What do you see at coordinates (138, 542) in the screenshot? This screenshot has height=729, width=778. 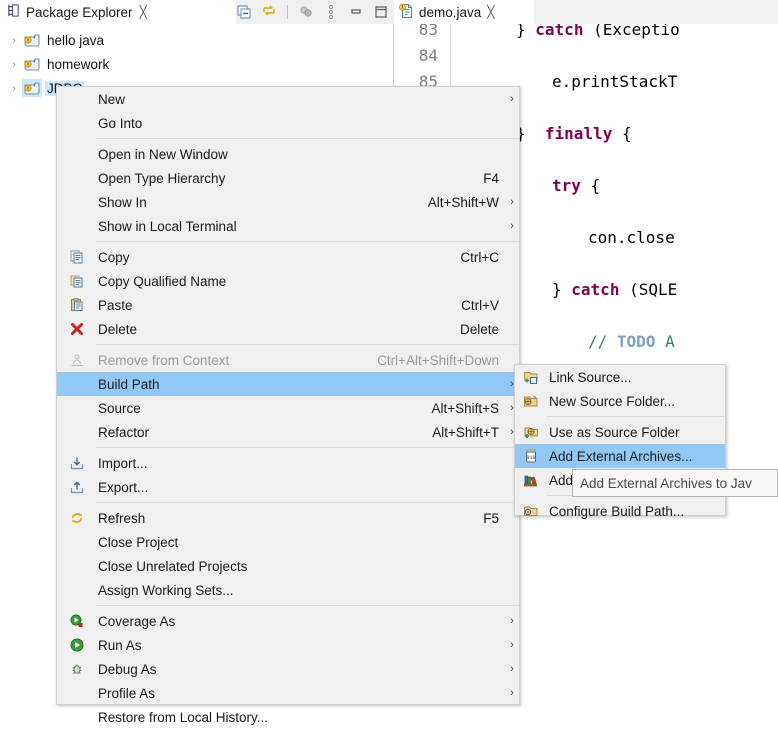 I see `menu-item-label: Close Project` at bounding box center [138, 542].